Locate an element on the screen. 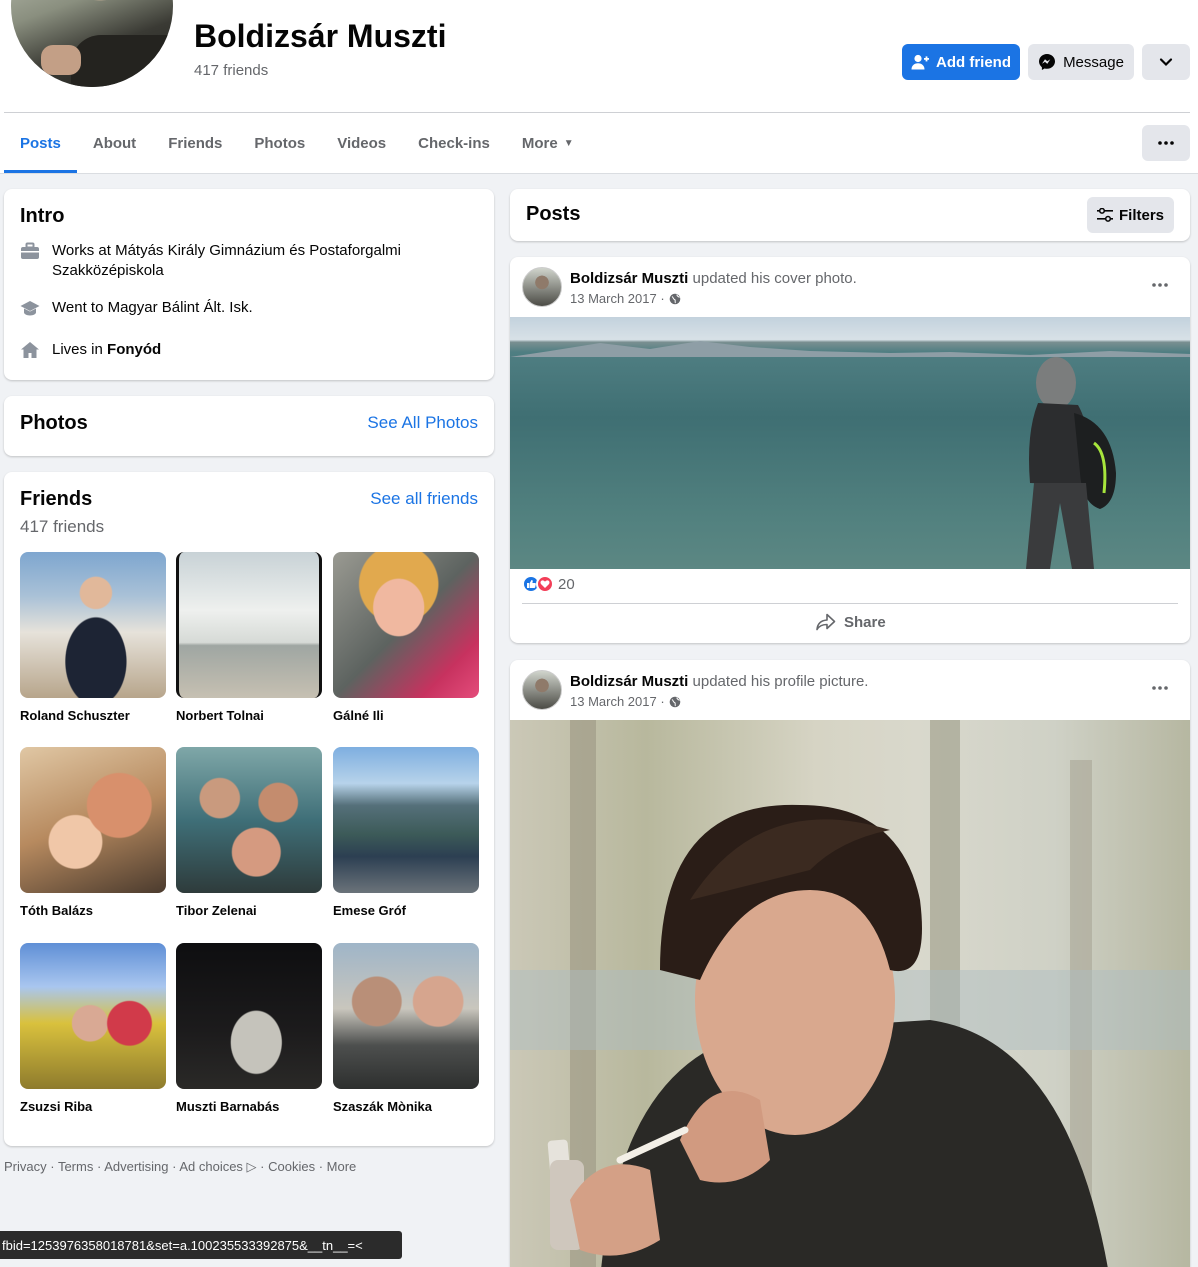 The height and width of the screenshot is (1267, 1198). friend-tile: Emese Gróf is located at coordinates (406, 832).